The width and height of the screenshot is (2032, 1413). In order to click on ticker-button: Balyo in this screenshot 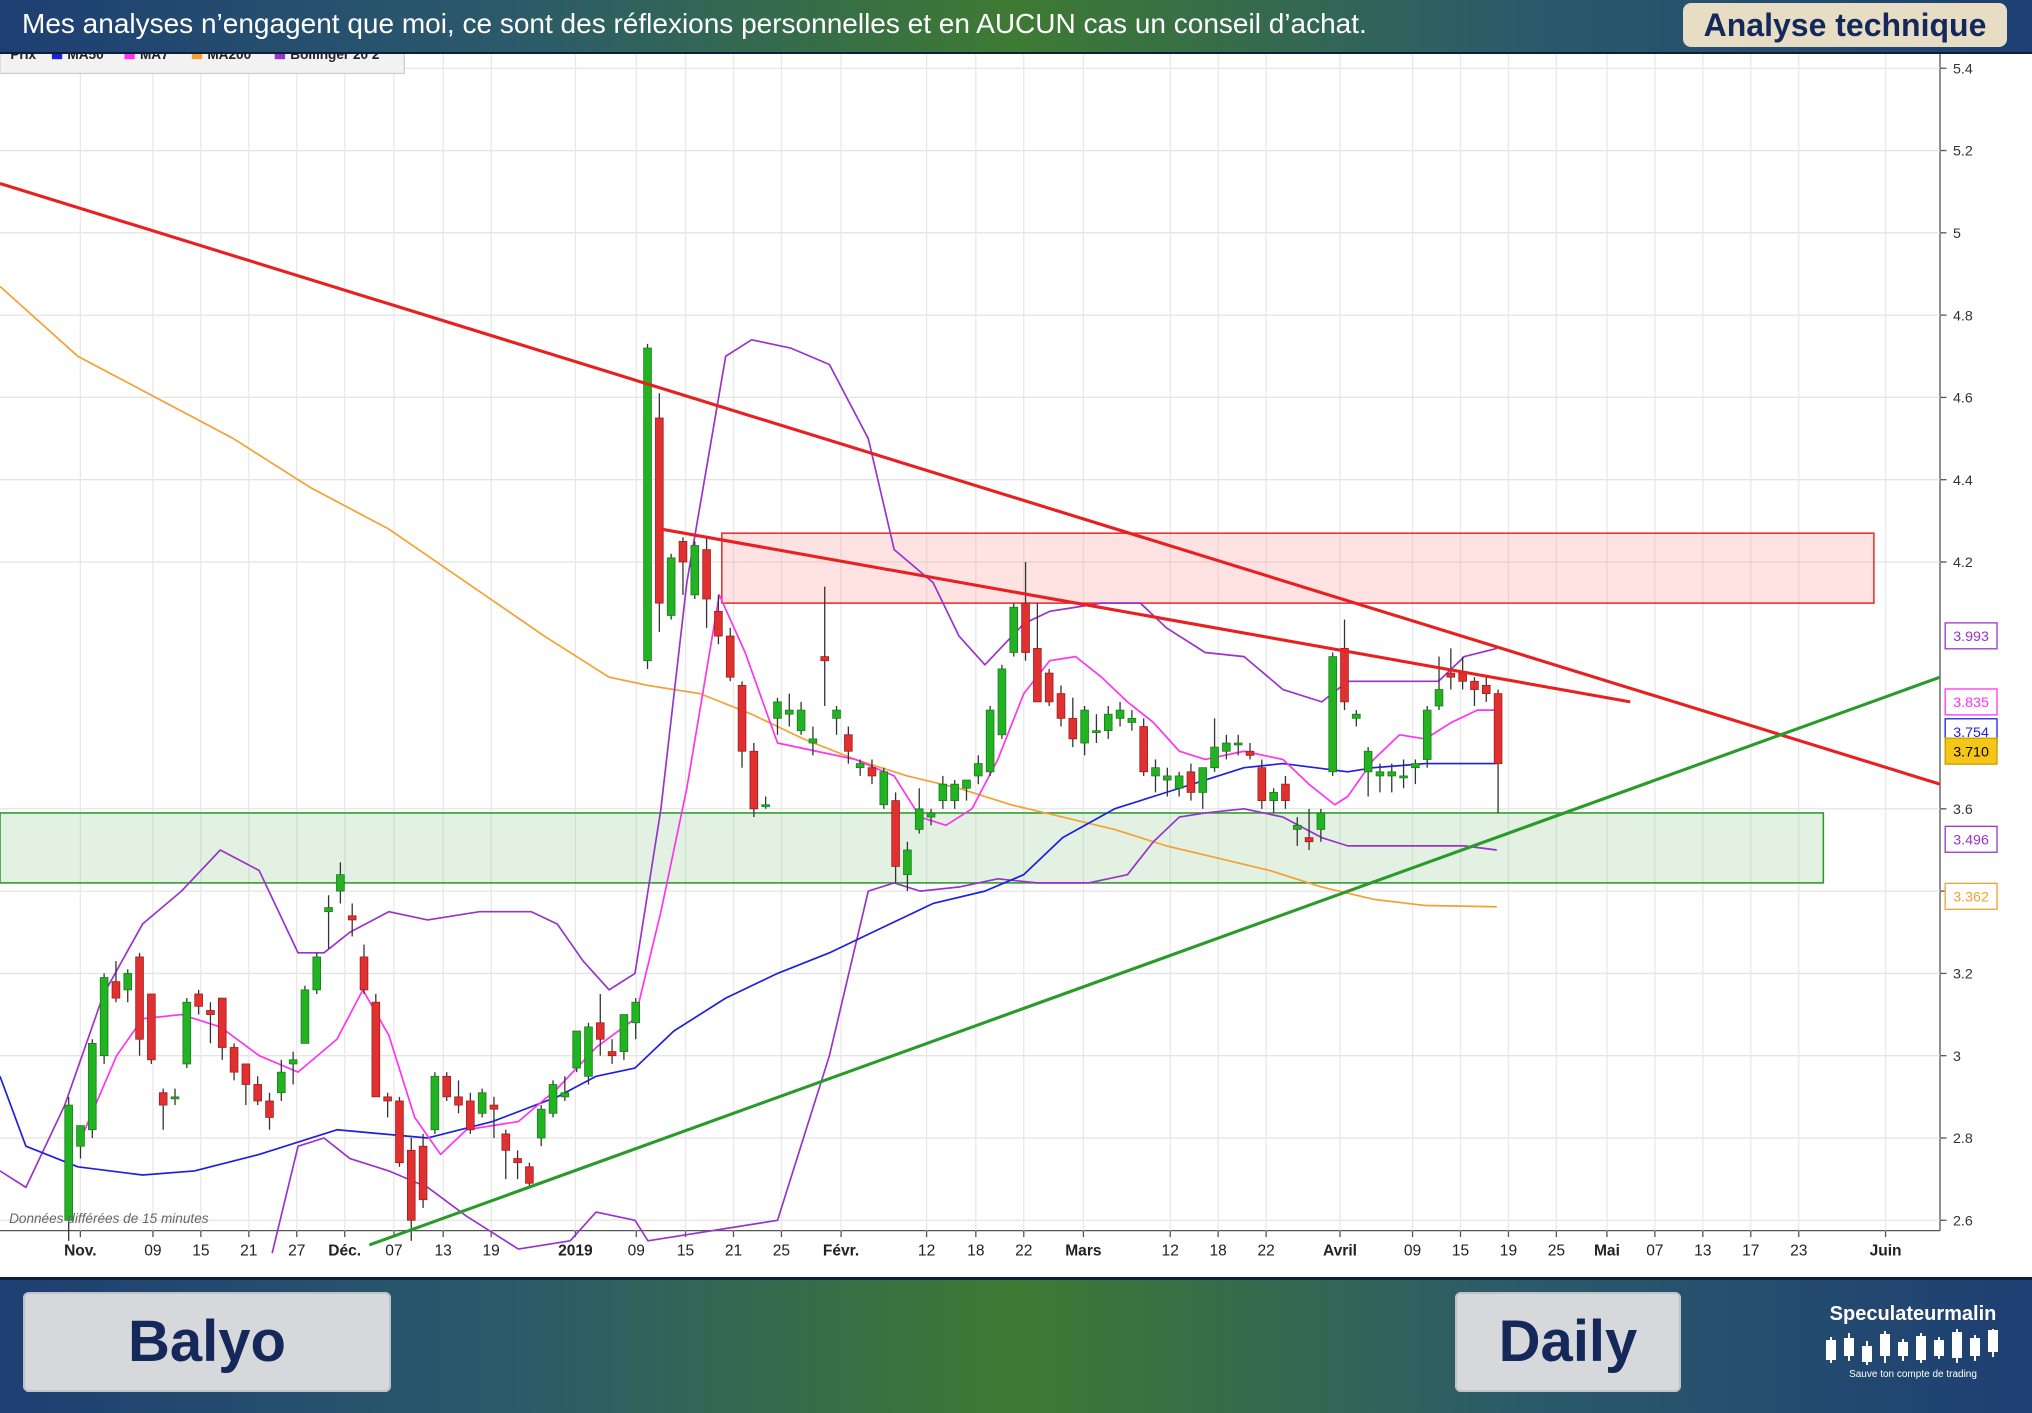, I will do `click(207, 1342)`.